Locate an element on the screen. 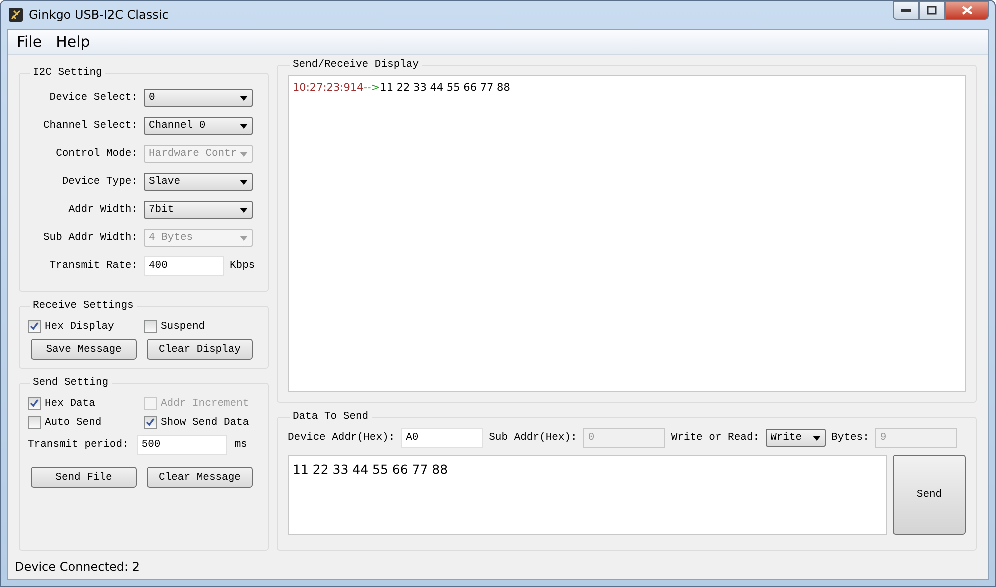 This screenshot has height=587, width=996. checkbox-label: Addr Increment is located at coordinates (205, 404).